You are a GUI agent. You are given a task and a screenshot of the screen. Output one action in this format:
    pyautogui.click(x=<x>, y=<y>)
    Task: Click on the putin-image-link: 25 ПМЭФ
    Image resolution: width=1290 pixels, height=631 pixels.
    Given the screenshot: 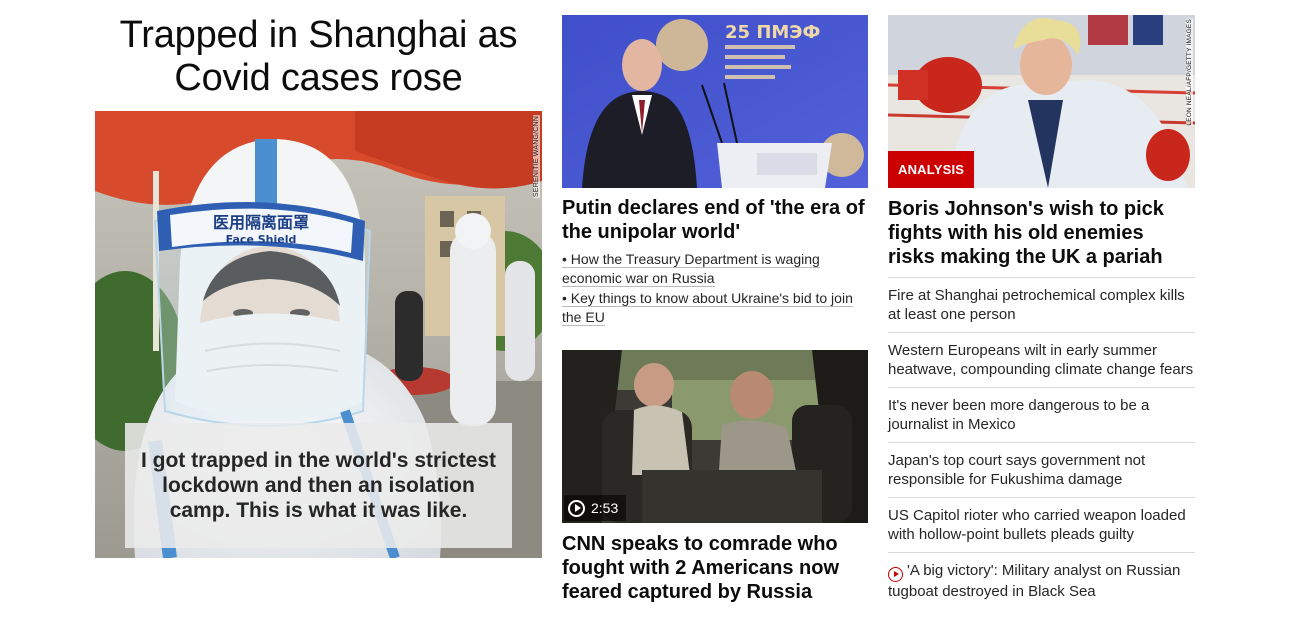 What is the action you would take?
    pyautogui.click(x=715, y=101)
    